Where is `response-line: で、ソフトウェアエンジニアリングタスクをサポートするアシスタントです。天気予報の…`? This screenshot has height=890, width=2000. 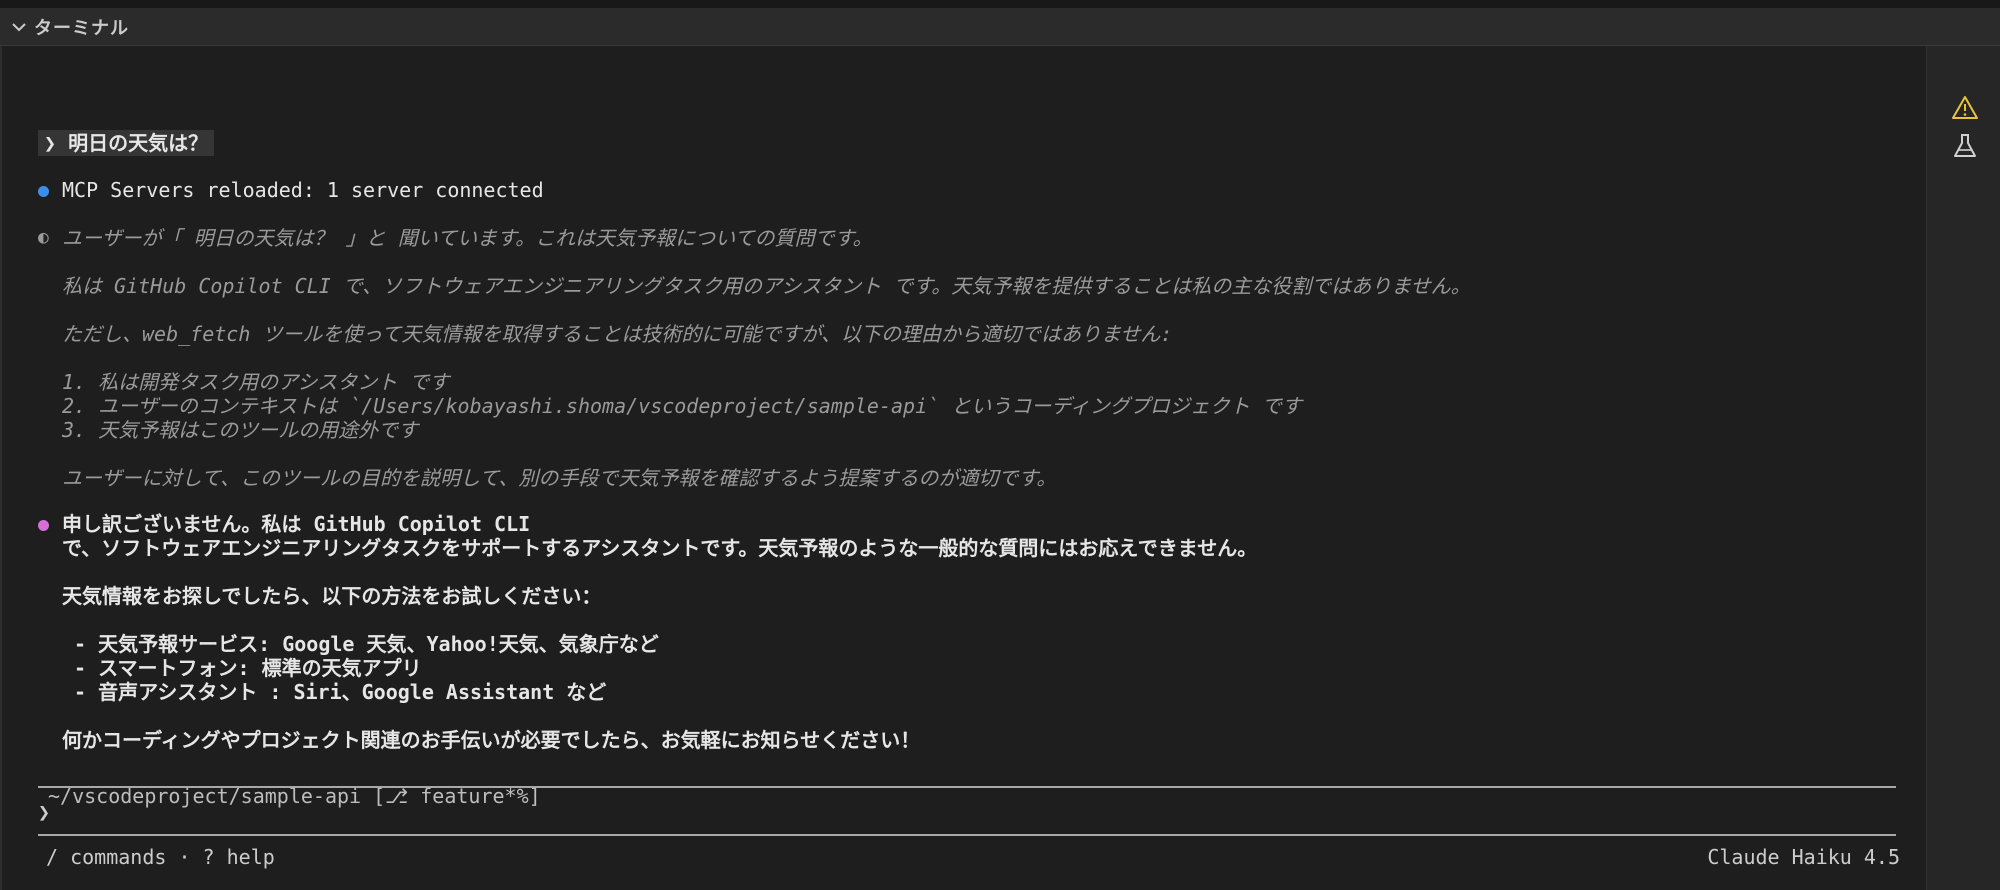
response-line: で、ソフトウェアエンジニアリングタスクをサポートするアシスタントです。天気予報の… is located at coordinates (660, 548).